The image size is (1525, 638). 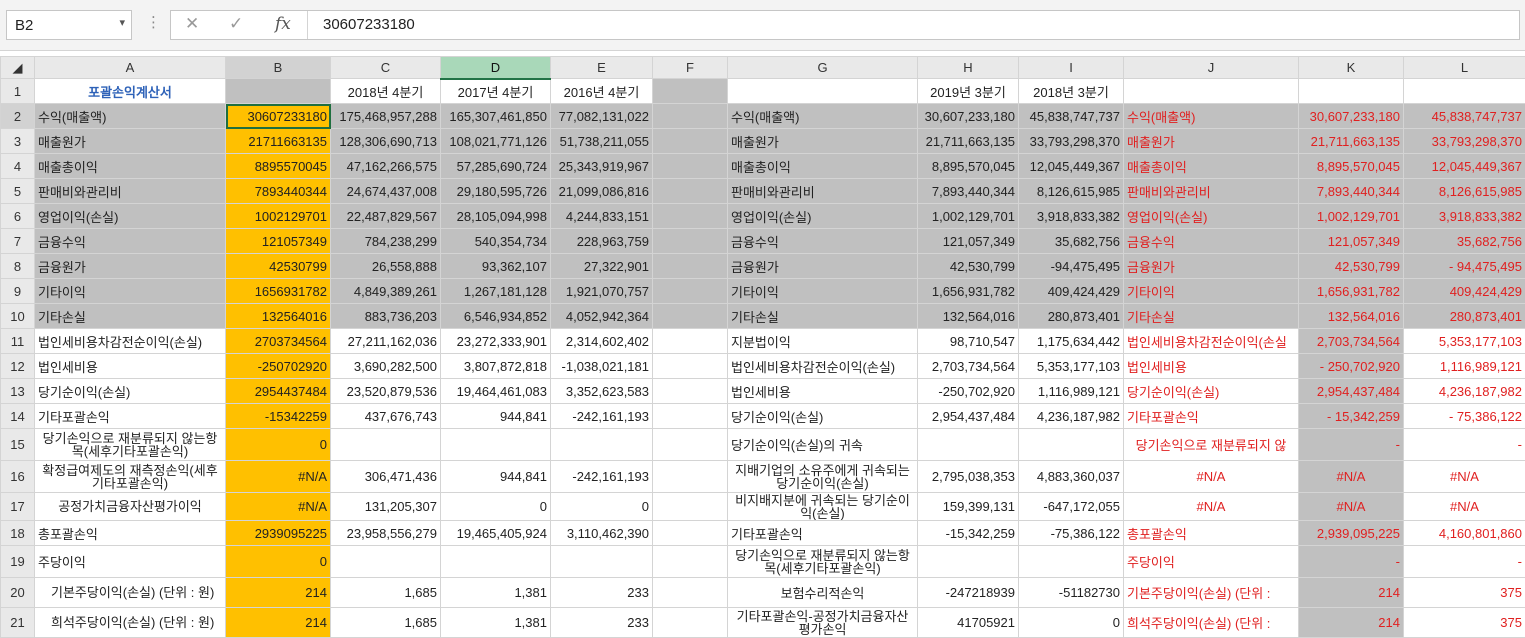 What do you see at coordinates (1464, 166) in the screenshot?
I see `cell-l4: 12,045,449,367` at bounding box center [1464, 166].